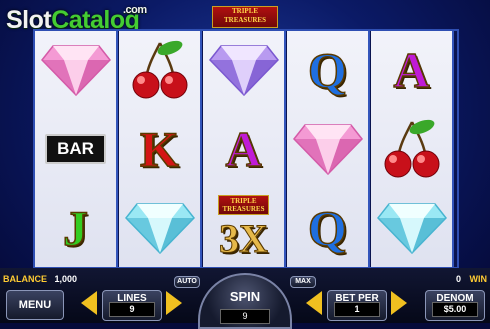 The width and height of the screenshot is (490, 329). Describe the element at coordinates (399, 303) in the screenshot. I see `bet-increase-arrow-icon` at that location.